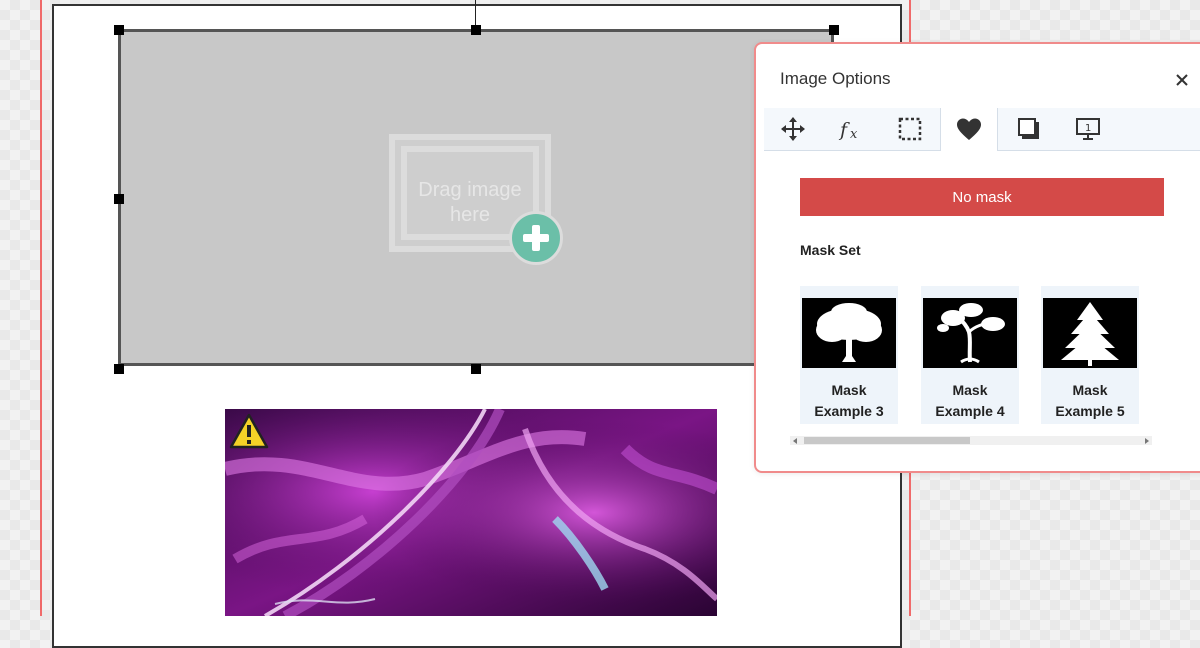 The image size is (1200, 648). I want to click on tab-shadow, so click(1029, 129).